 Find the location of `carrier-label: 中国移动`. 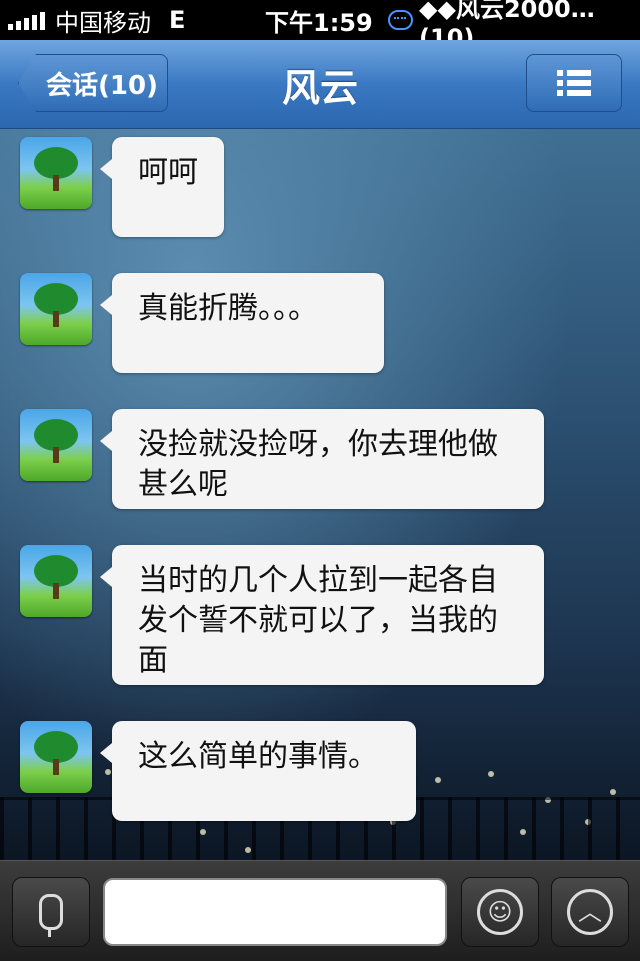

carrier-label: 中国移动 is located at coordinates (103, 22).